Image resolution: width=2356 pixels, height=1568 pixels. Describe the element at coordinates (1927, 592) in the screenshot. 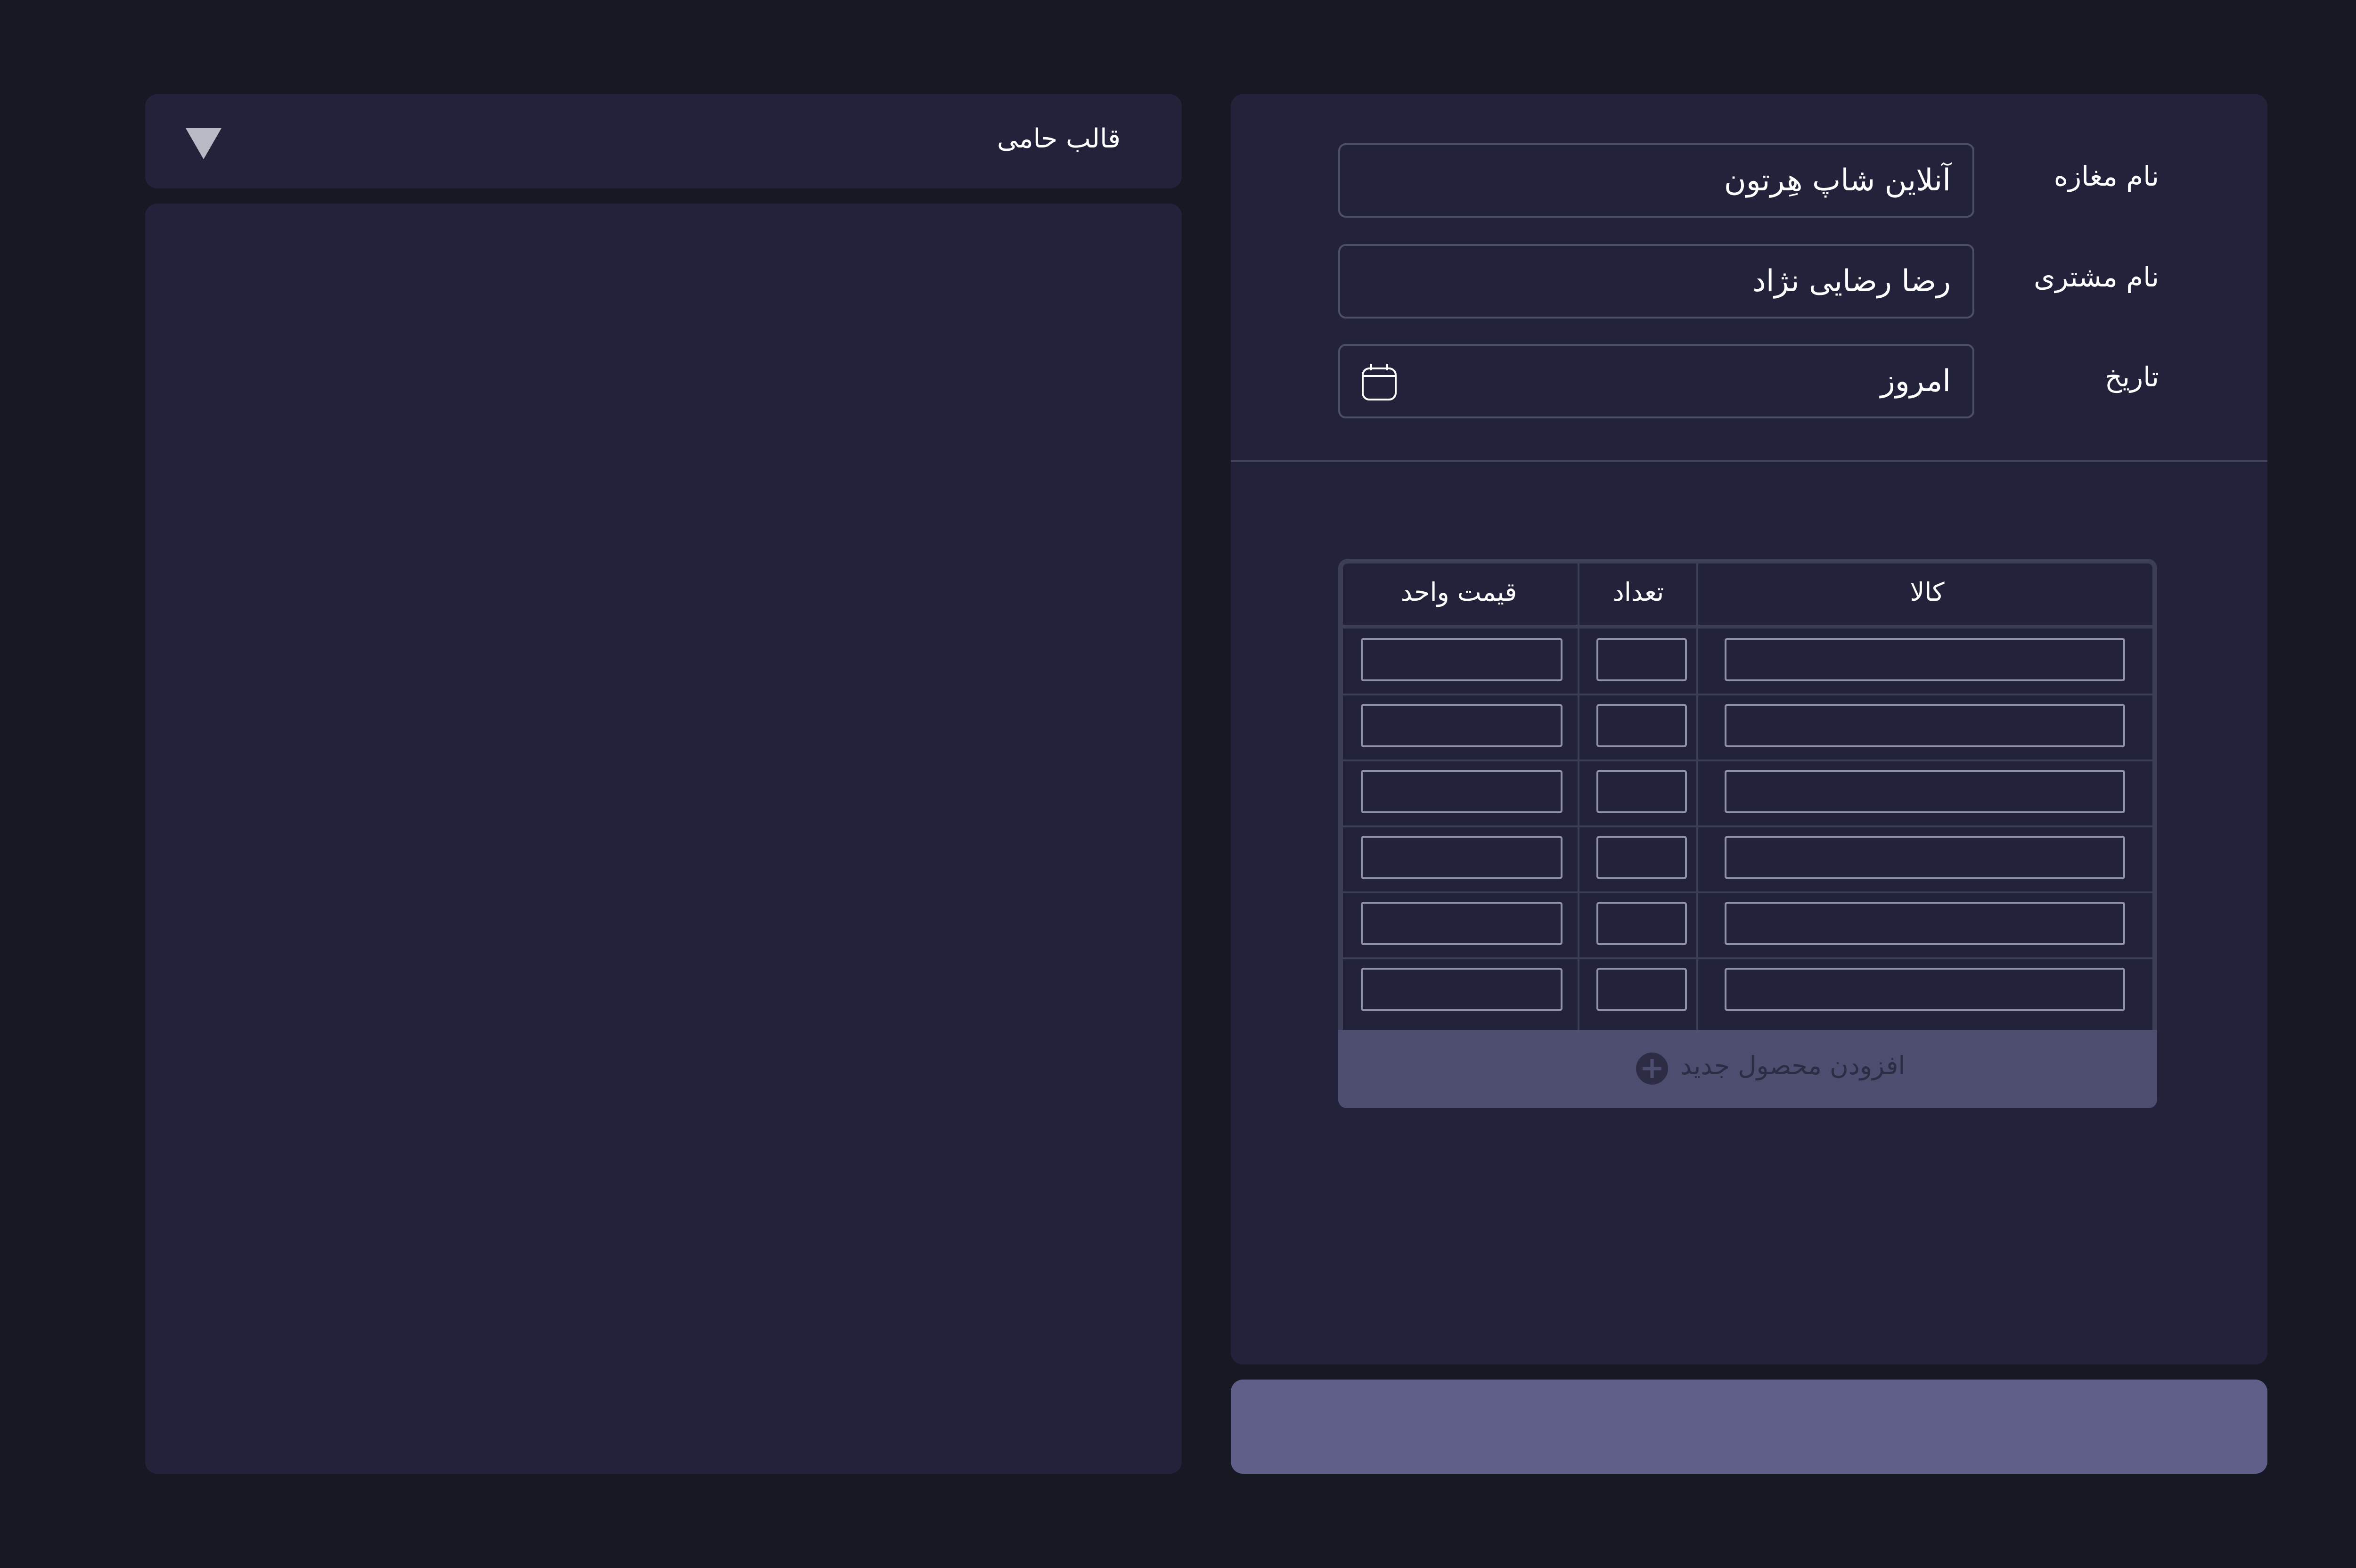

I see `header-item: کالا` at that location.